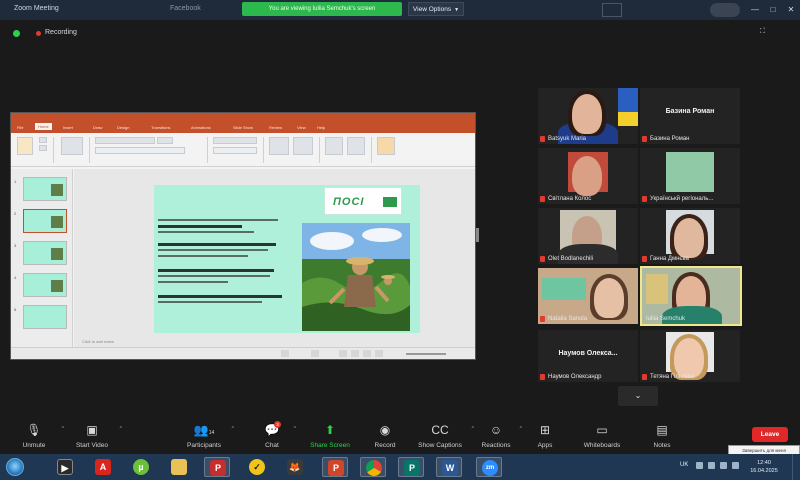  Describe the element at coordinates (440, 445) in the screenshot. I see `show-captions-label: Show Captions` at that location.